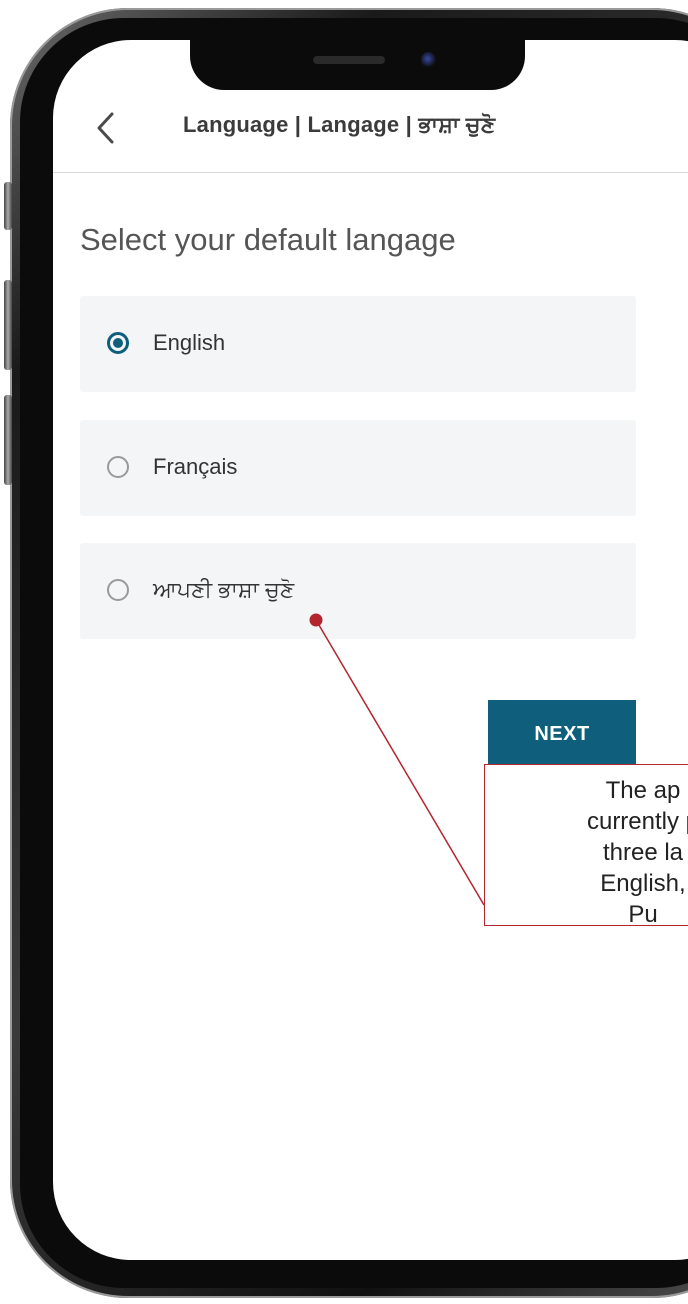 The image size is (688, 1304). What do you see at coordinates (8, 206) in the screenshot?
I see `side-button-mute` at bounding box center [8, 206].